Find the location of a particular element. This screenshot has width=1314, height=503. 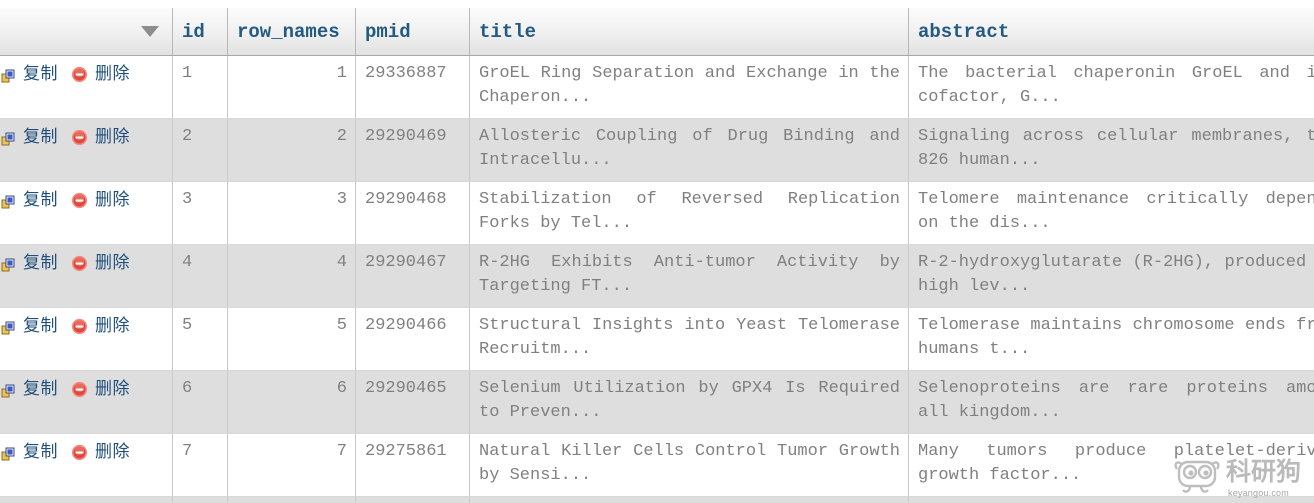

column-header-title-label: title is located at coordinates (508, 31).